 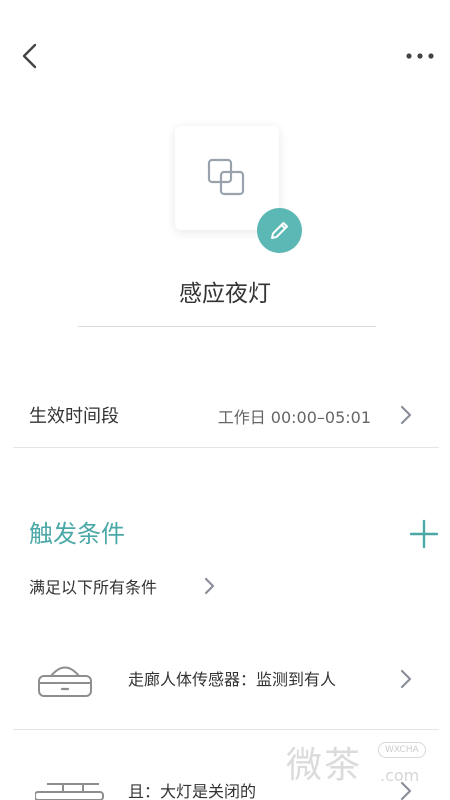 What do you see at coordinates (402, 750) in the screenshot?
I see `watermark-badge: WXCHA` at bounding box center [402, 750].